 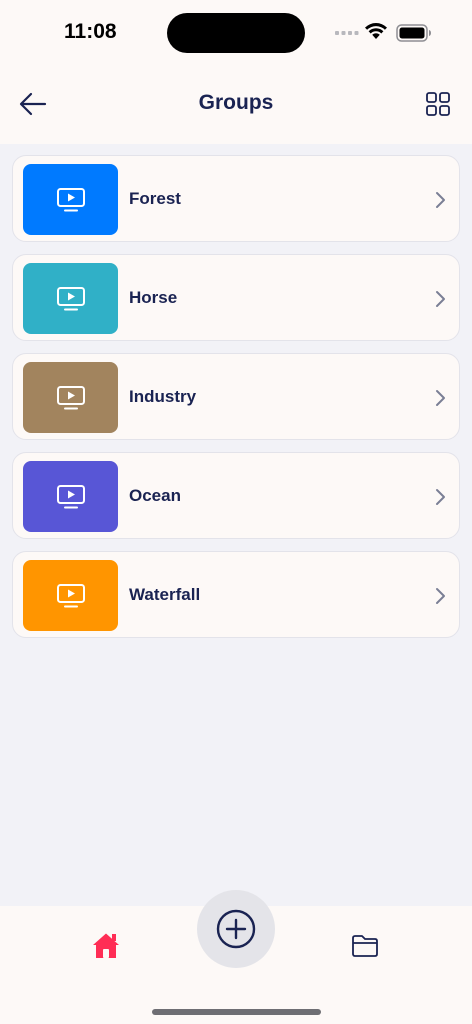 I want to click on add-button, so click(x=236, y=929).